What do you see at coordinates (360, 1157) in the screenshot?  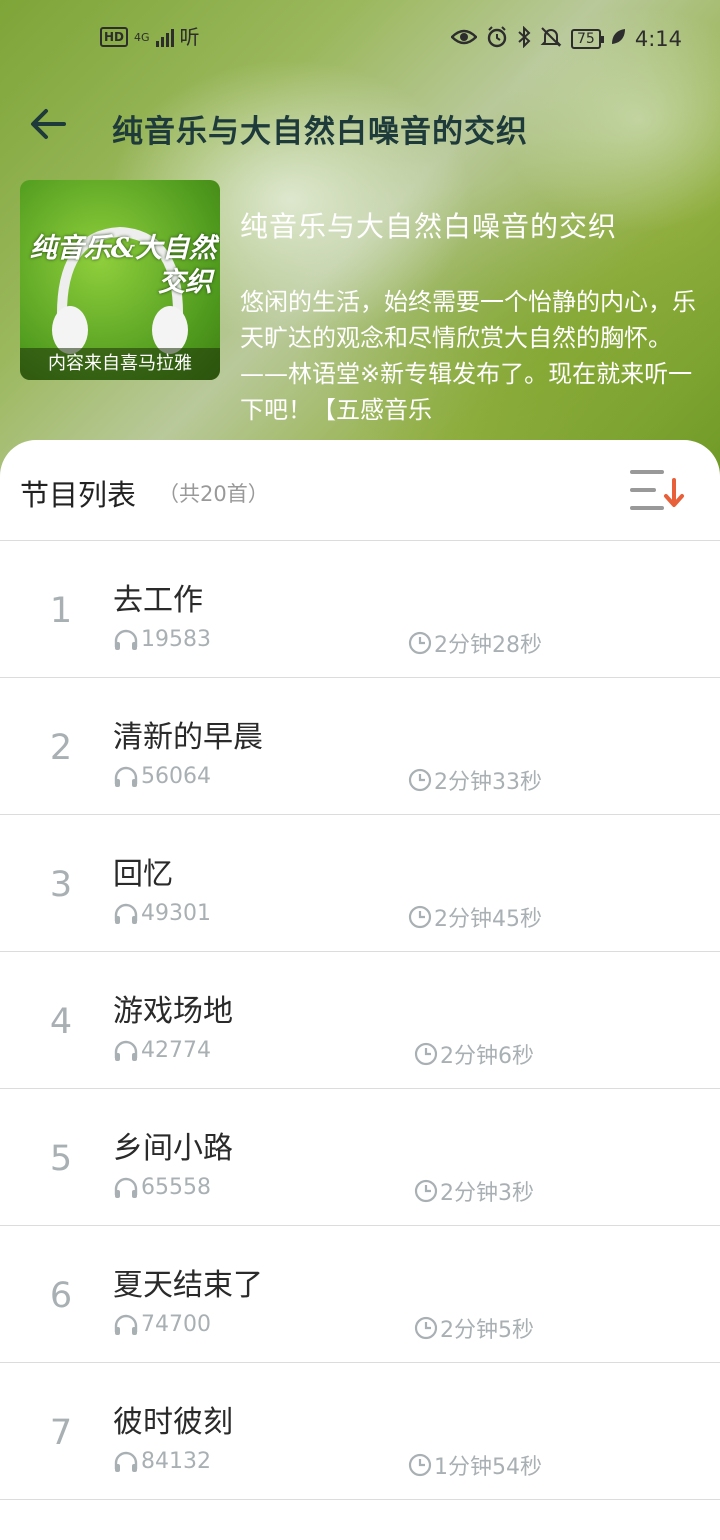 I see `program-row: 5 乡间小路 65558 2分钟3秒` at bounding box center [360, 1157].